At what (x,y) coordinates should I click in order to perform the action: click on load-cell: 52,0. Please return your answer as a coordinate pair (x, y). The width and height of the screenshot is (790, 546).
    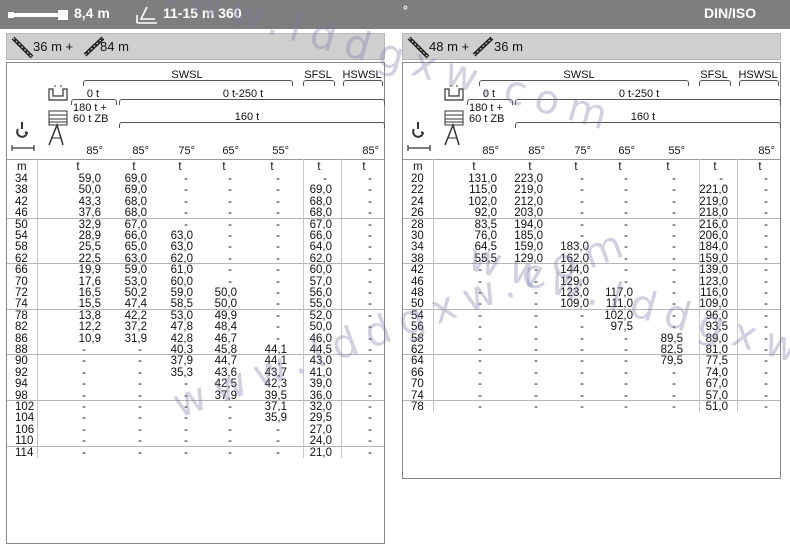
    Looking at the image, I should click on (320, 315).